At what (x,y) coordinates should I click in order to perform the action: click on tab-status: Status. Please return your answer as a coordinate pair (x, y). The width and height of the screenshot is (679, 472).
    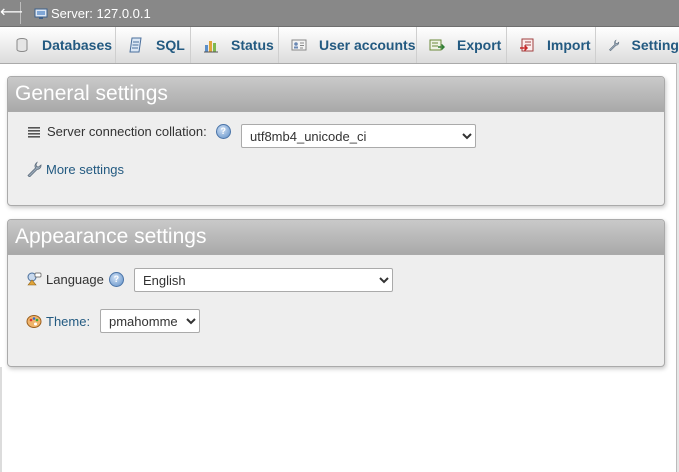
    Looking at the image, I should click on (235, 45).